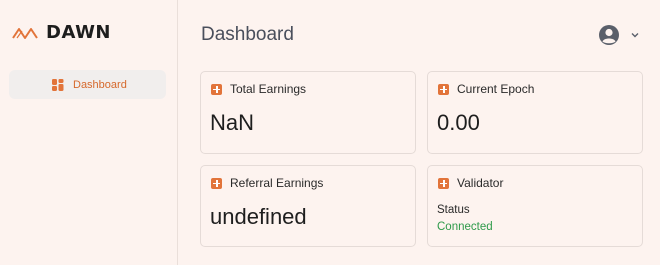 The width and height of the screenshot is (660, 265). Describe the element at coordinates (535, 112) in the screenshot. I see `current-epoch-card: Current Epoch 0.00` at that location.